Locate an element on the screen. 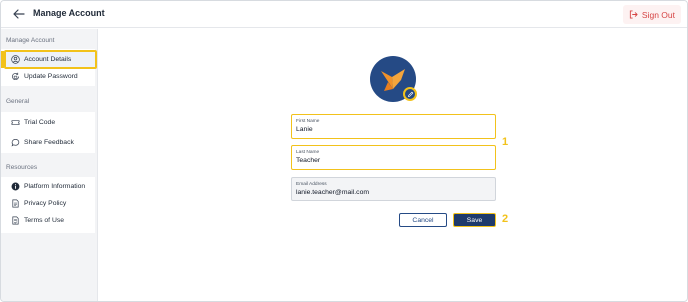  sidebar-item-account-details: Account Details is located at coordinates (48, 59).